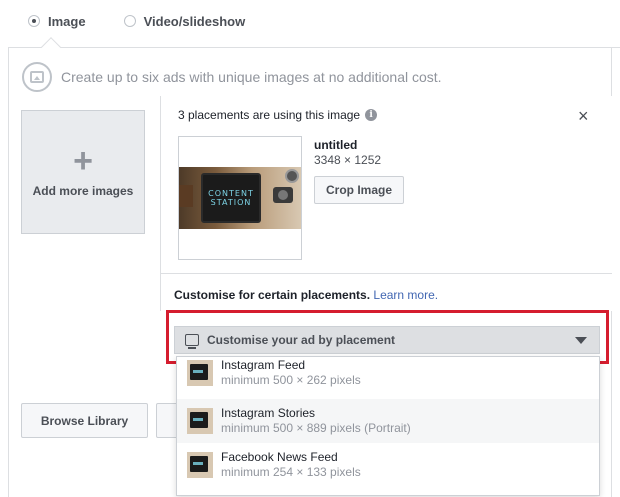 This screenshot has width=620, height=497. Describe the element at coordinates (34, 21) in the screenshot. I see `image-radio` at that location.